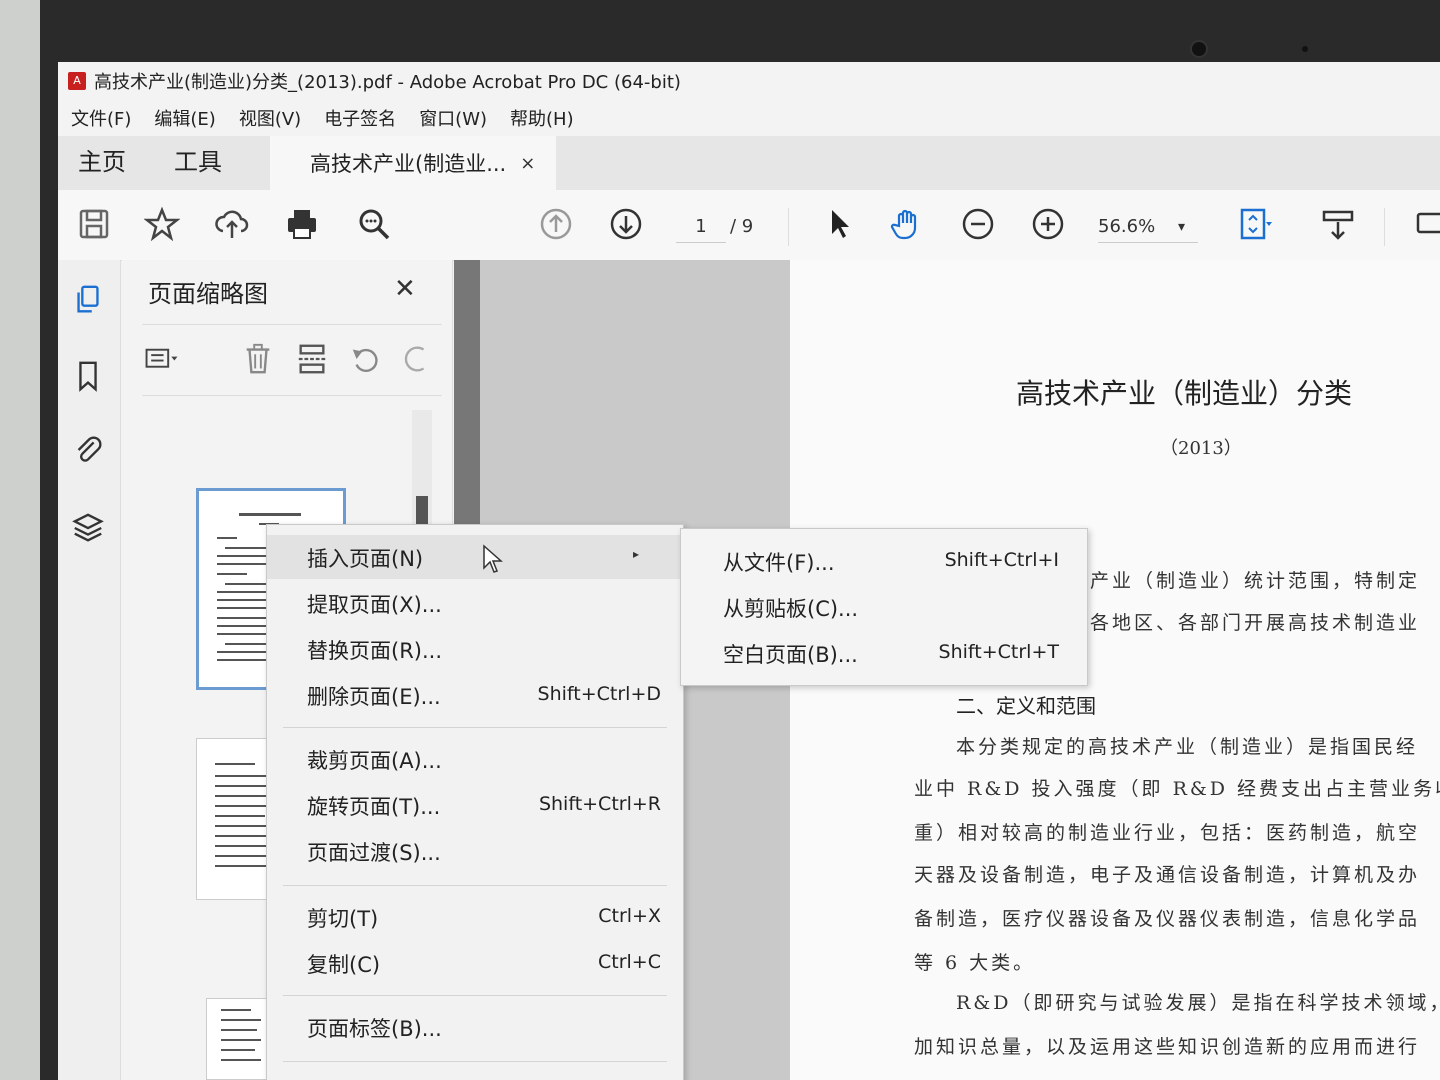 This screenshot has height=1080, width=1440. I want to click on menu-bar: 文件(F) 编辑(E) 视图(V) 电子签名 窗口(W) 帮助(H), so click(749, 118).